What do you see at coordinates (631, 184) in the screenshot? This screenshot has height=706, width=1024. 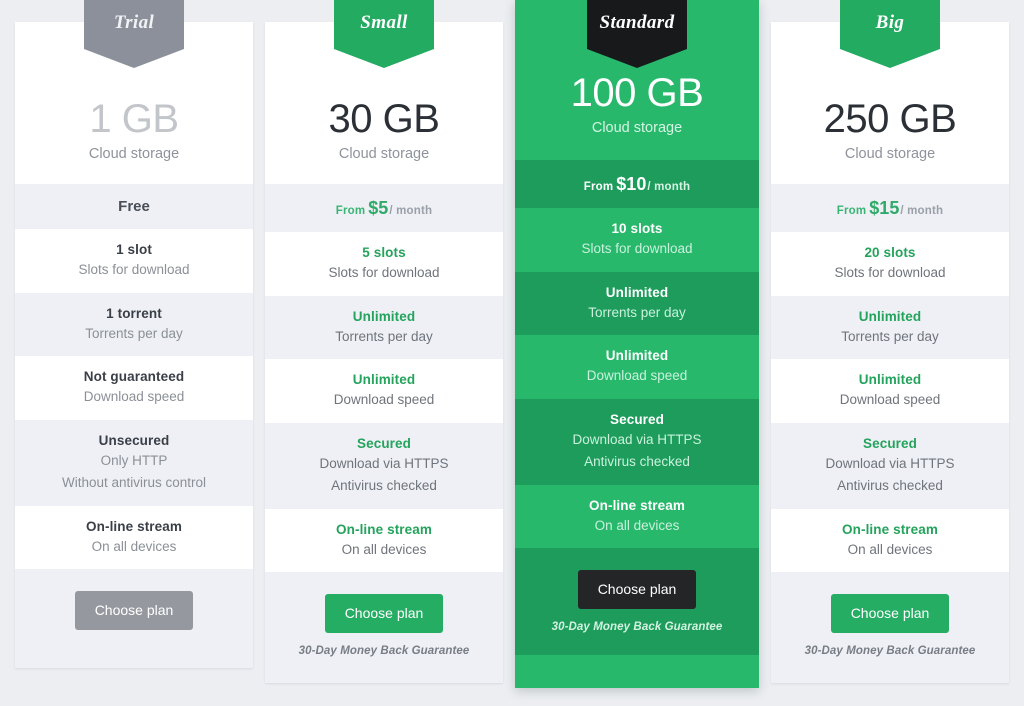 I see `plan-price-amount: $10` at bounding box center [631, 184].